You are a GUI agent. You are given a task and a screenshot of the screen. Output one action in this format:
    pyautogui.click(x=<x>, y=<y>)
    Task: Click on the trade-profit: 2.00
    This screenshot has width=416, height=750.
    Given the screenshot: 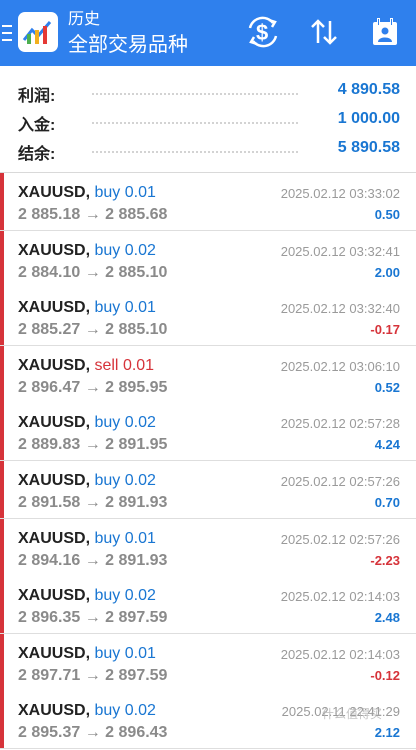 What is the action you would take?
    pyautogui.click(x=387, y=272)
    